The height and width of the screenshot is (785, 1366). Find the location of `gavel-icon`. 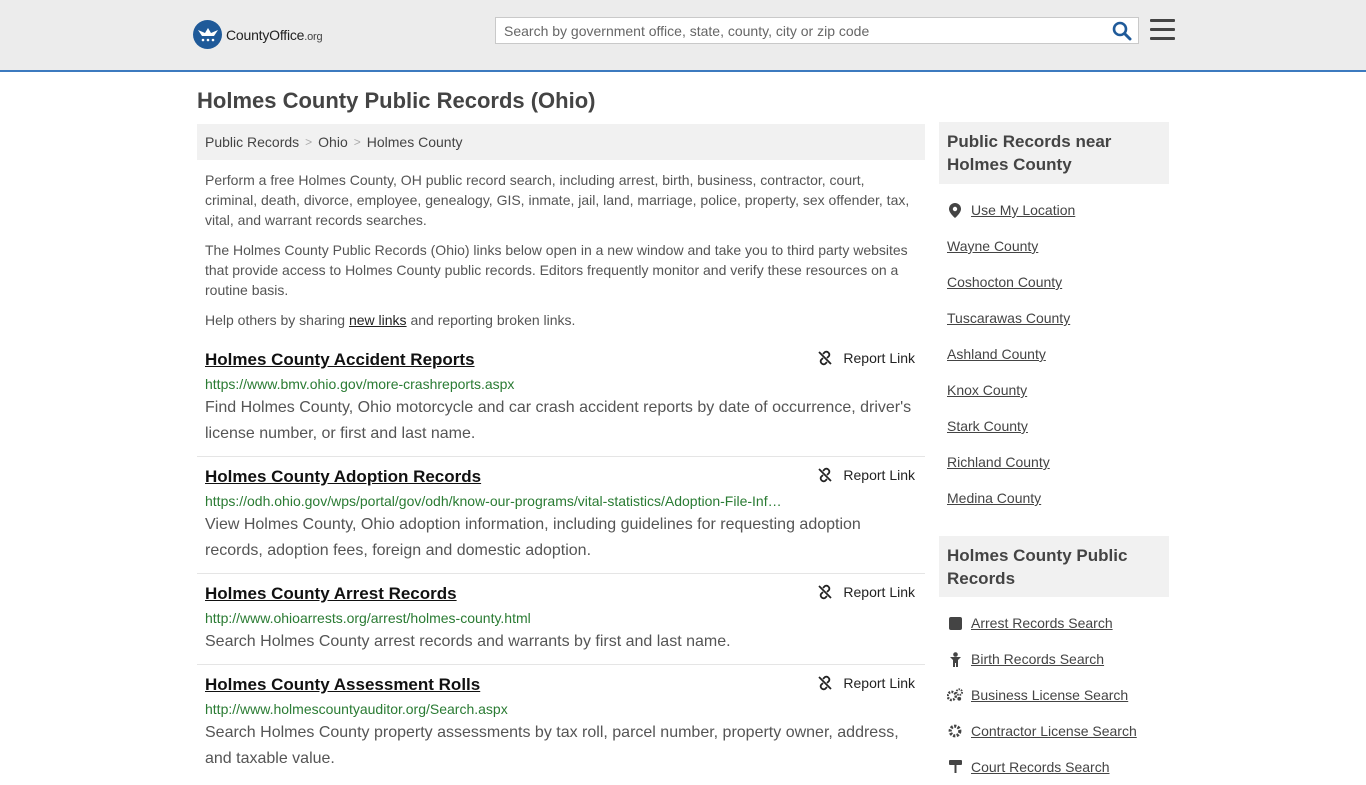

gavel-icon is located at coordinates (955, 767).